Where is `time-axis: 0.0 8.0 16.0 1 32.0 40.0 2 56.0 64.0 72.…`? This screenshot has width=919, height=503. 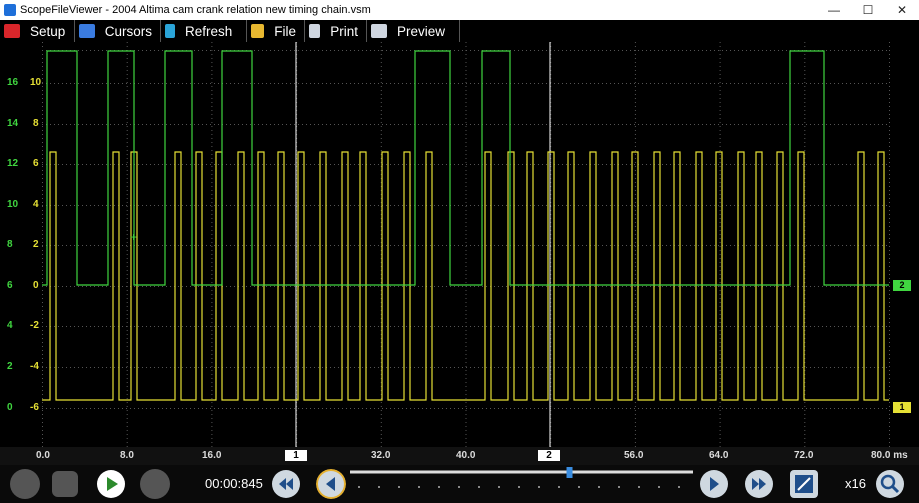 time-axis: 0.0 8.0 16.0 1 32.0 40.0 2 56.0 64.0 72.… is located at coordinates (459, 456).